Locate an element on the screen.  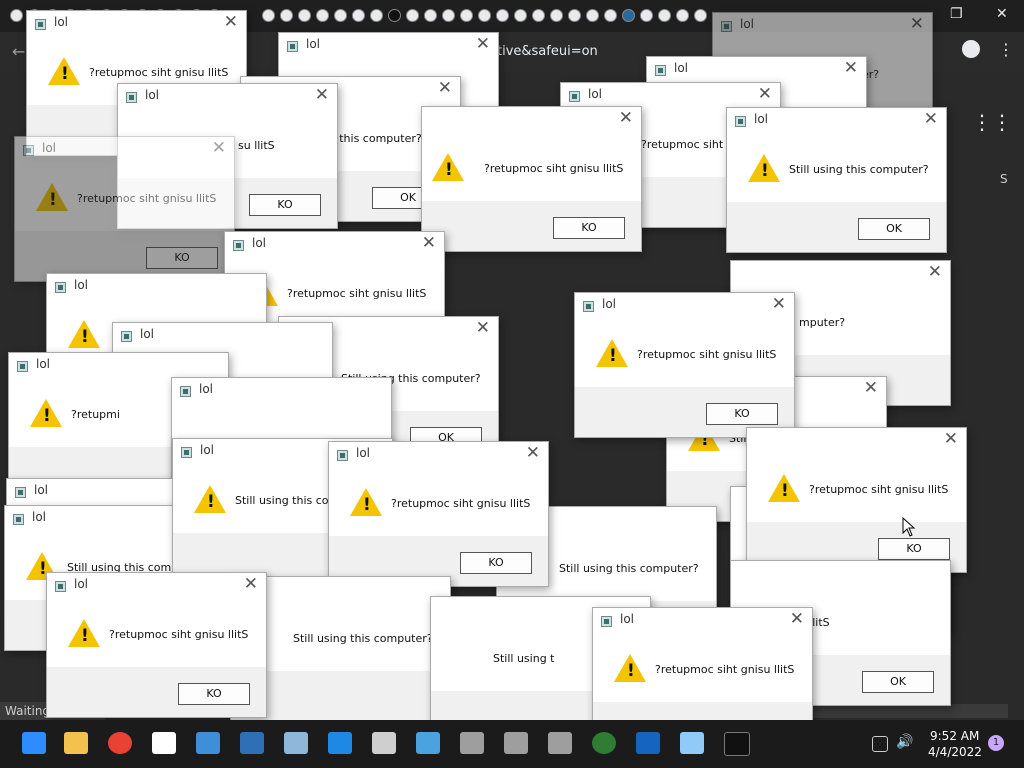
clock-time: 9:52 AM is located at coordinates (954, 736).